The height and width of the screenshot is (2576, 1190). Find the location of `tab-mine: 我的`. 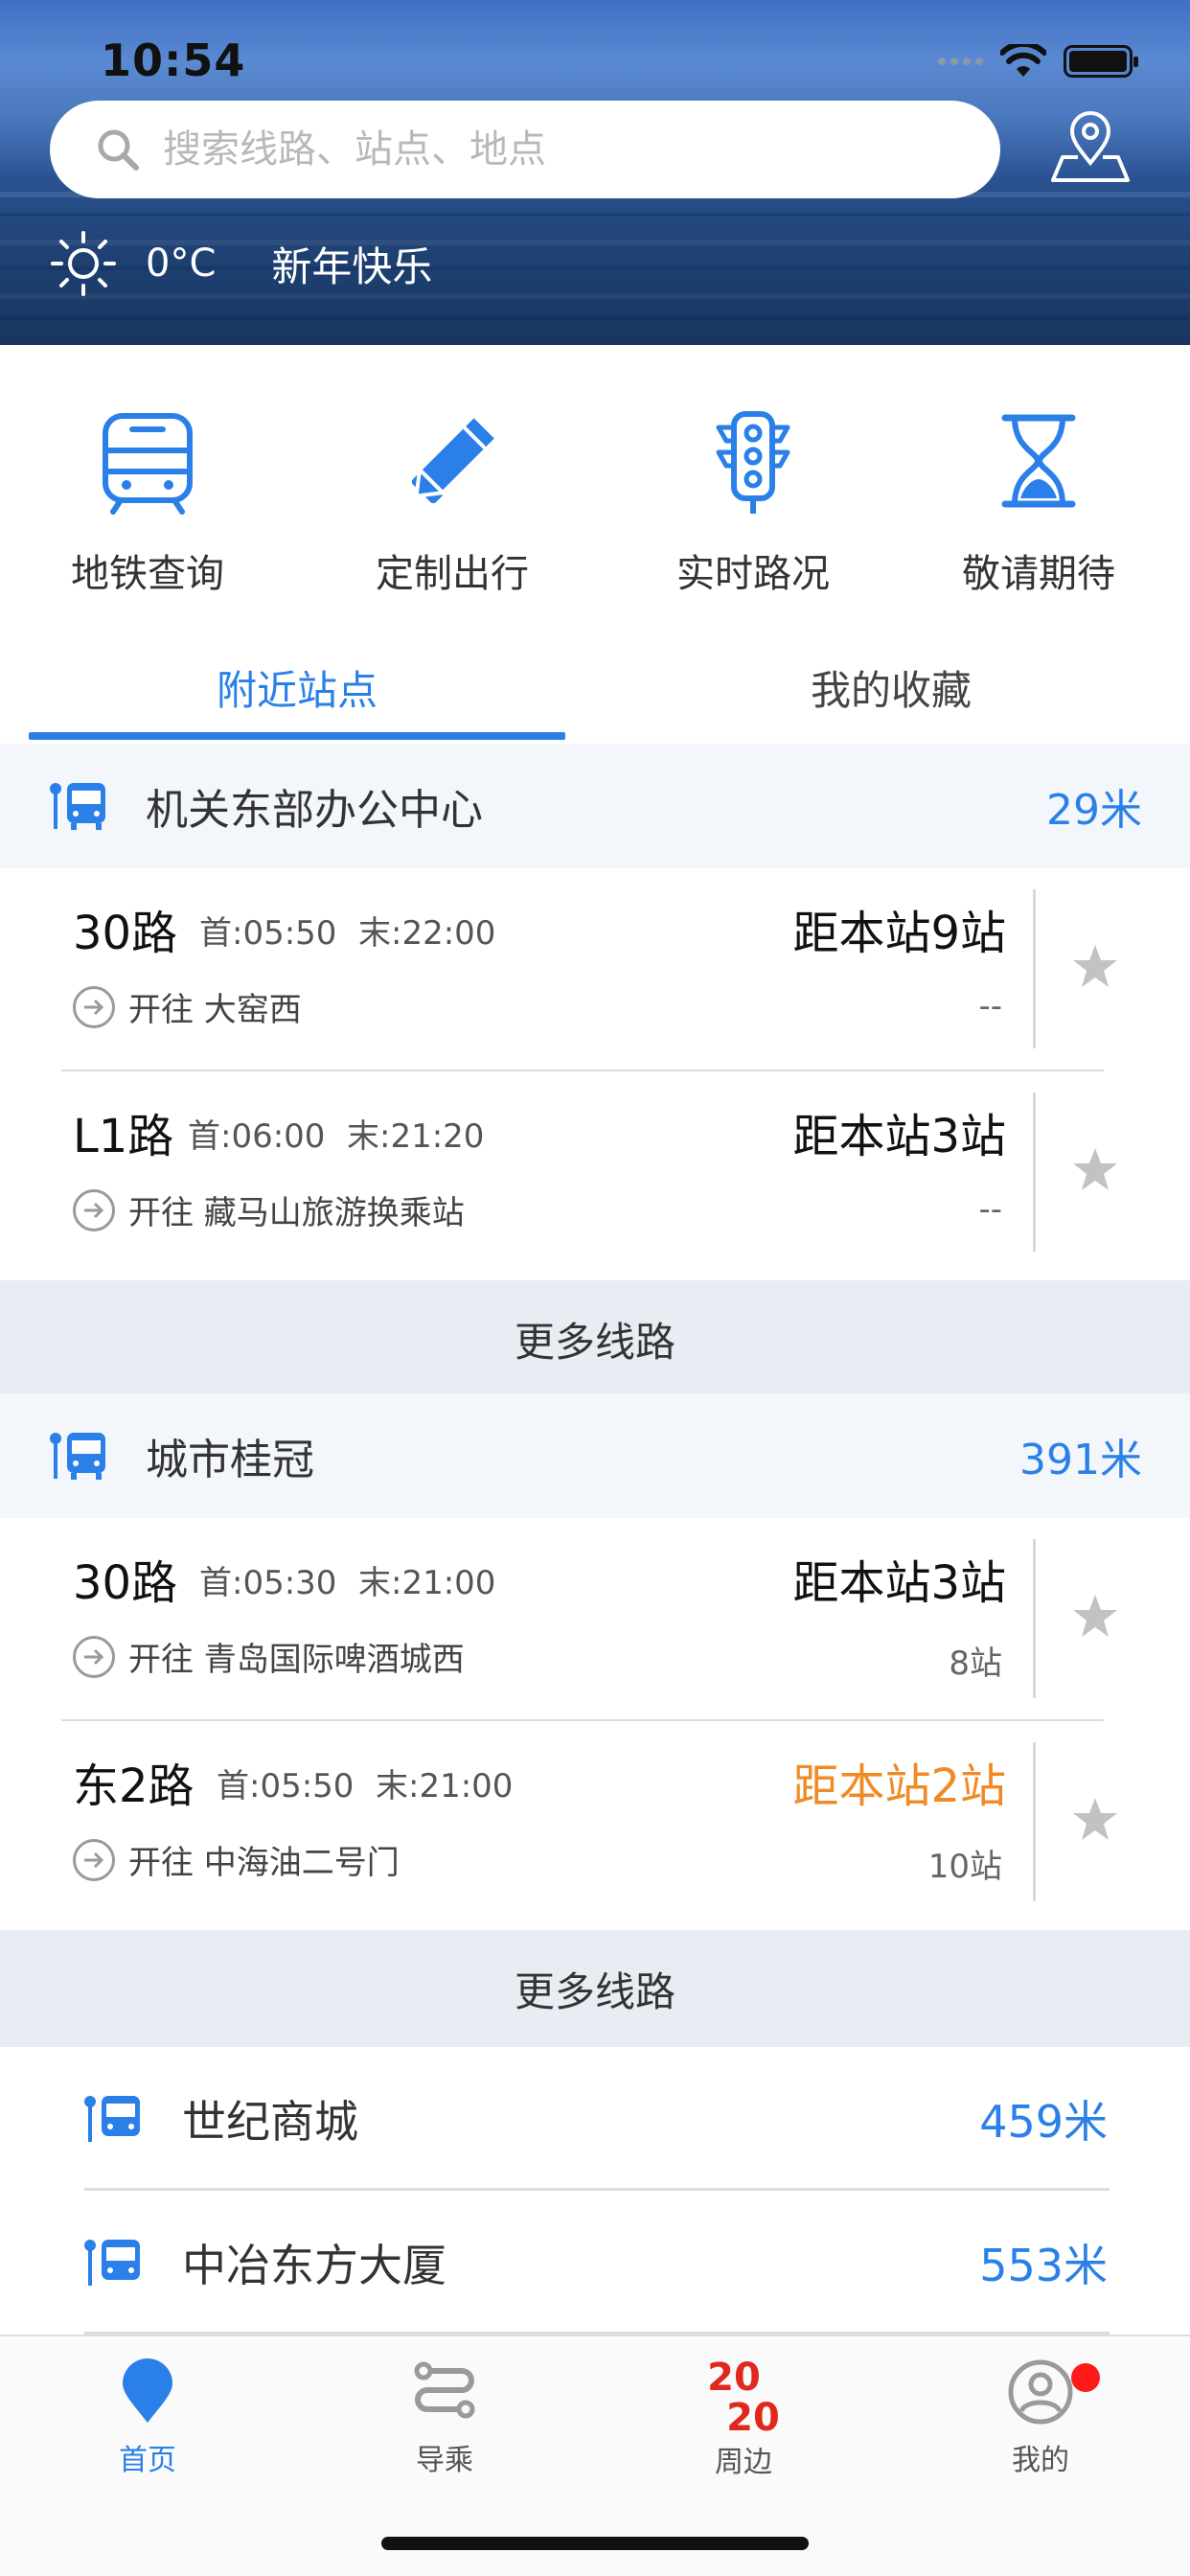

tab-mine: 我的 is located at coordinates (1040, 2418).